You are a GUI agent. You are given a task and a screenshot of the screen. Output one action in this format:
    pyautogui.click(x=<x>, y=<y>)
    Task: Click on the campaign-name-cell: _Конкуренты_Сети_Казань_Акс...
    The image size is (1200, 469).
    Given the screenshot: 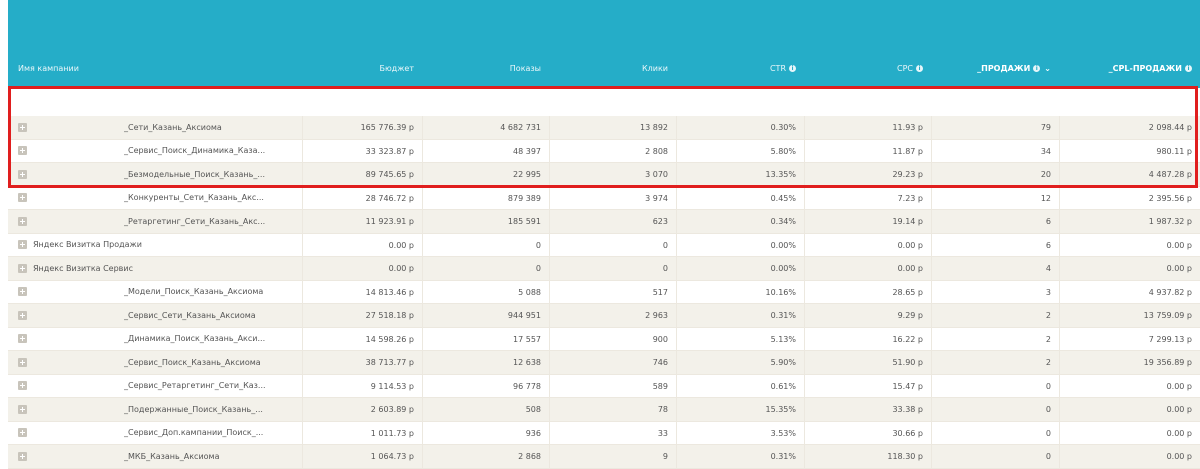 What is the action you would take?
    pyautogui.click(x=155, y=198)
    